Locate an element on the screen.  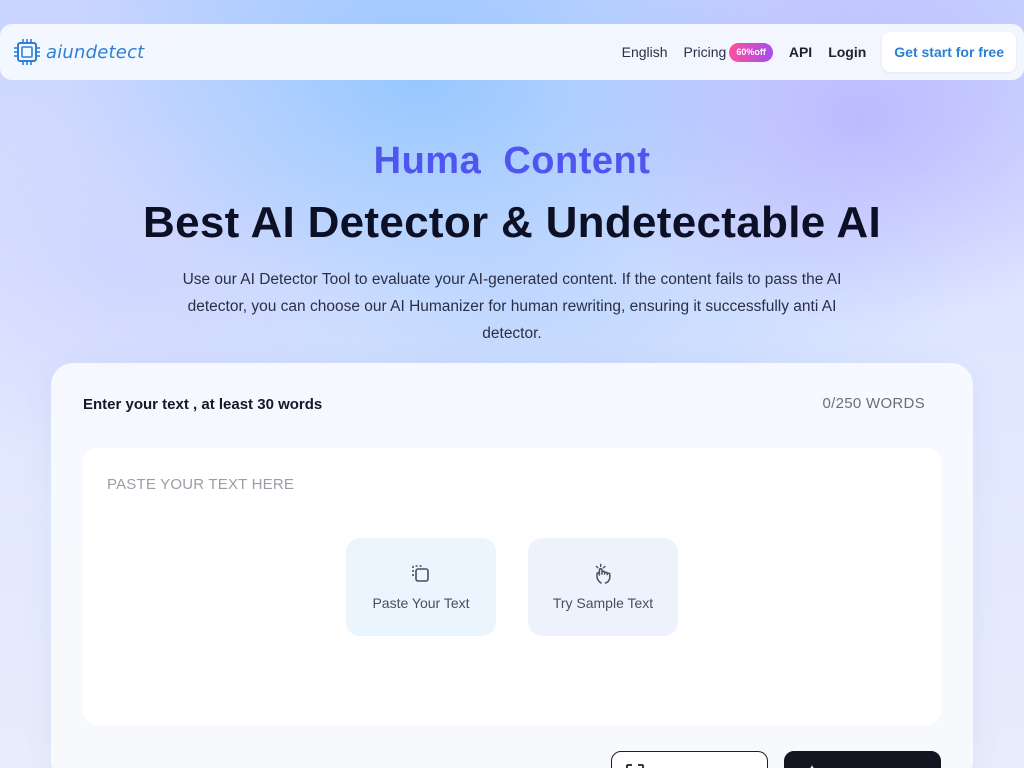
check-ai-button is located at coordinates (689, 759).